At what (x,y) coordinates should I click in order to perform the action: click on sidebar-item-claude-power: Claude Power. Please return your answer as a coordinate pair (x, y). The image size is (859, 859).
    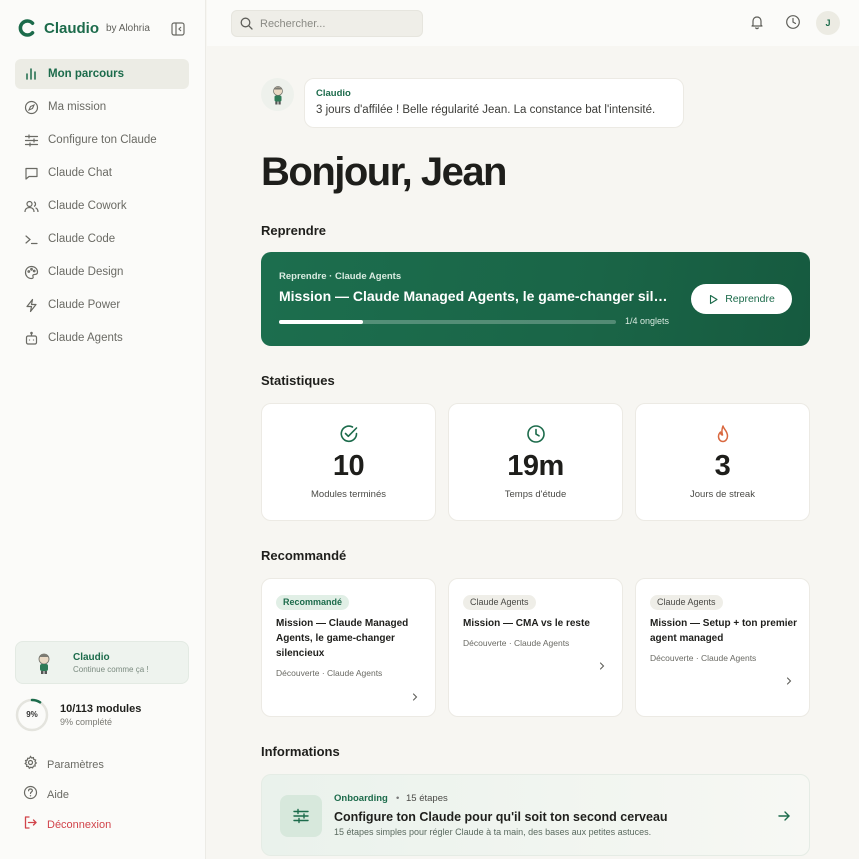
    Looking at the image, I should click on (102, 305).